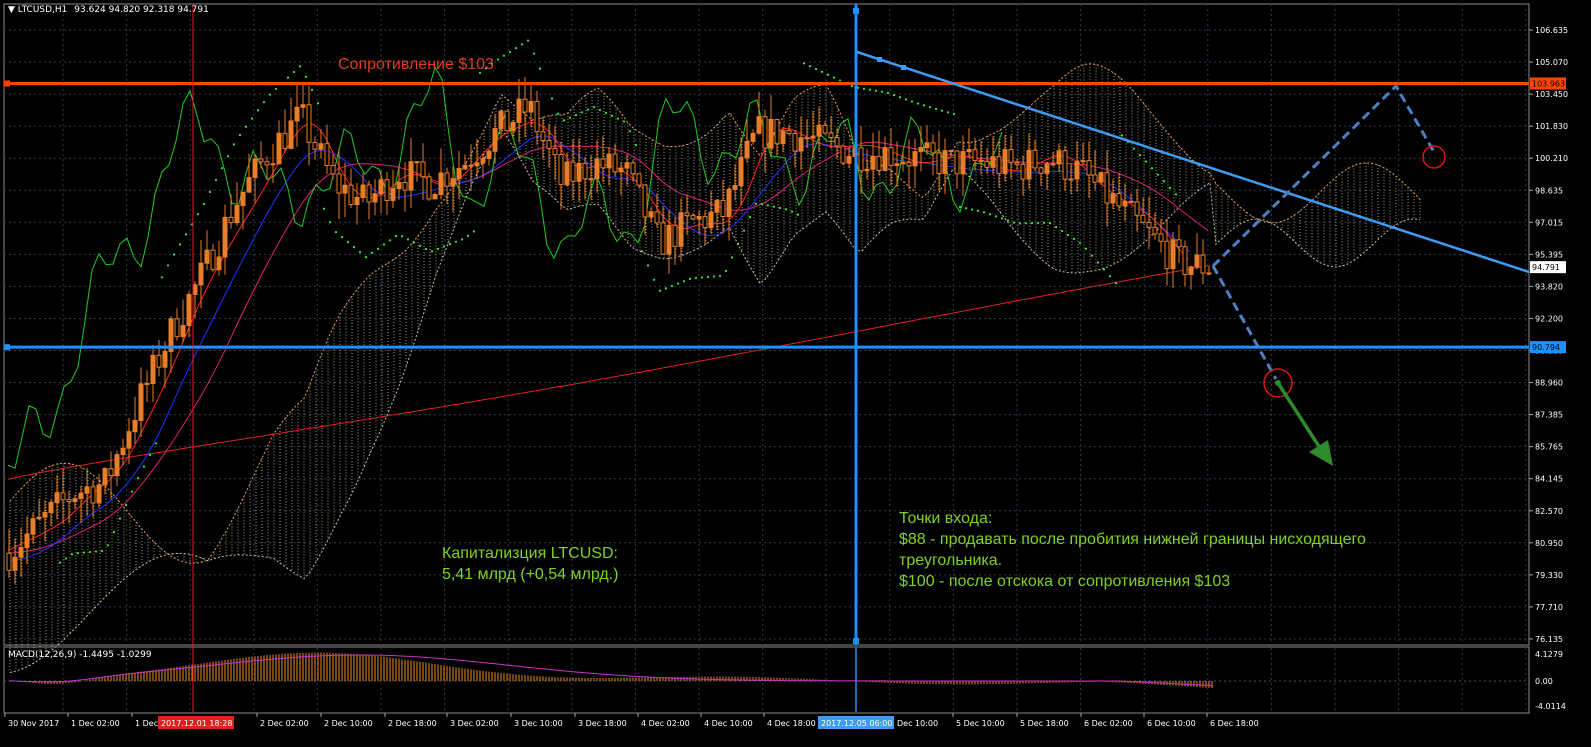  I want to click on symbol-header: ▼ LTCUSD,H1 93.624 94.820 92.318 94.791, so click(108, 10).